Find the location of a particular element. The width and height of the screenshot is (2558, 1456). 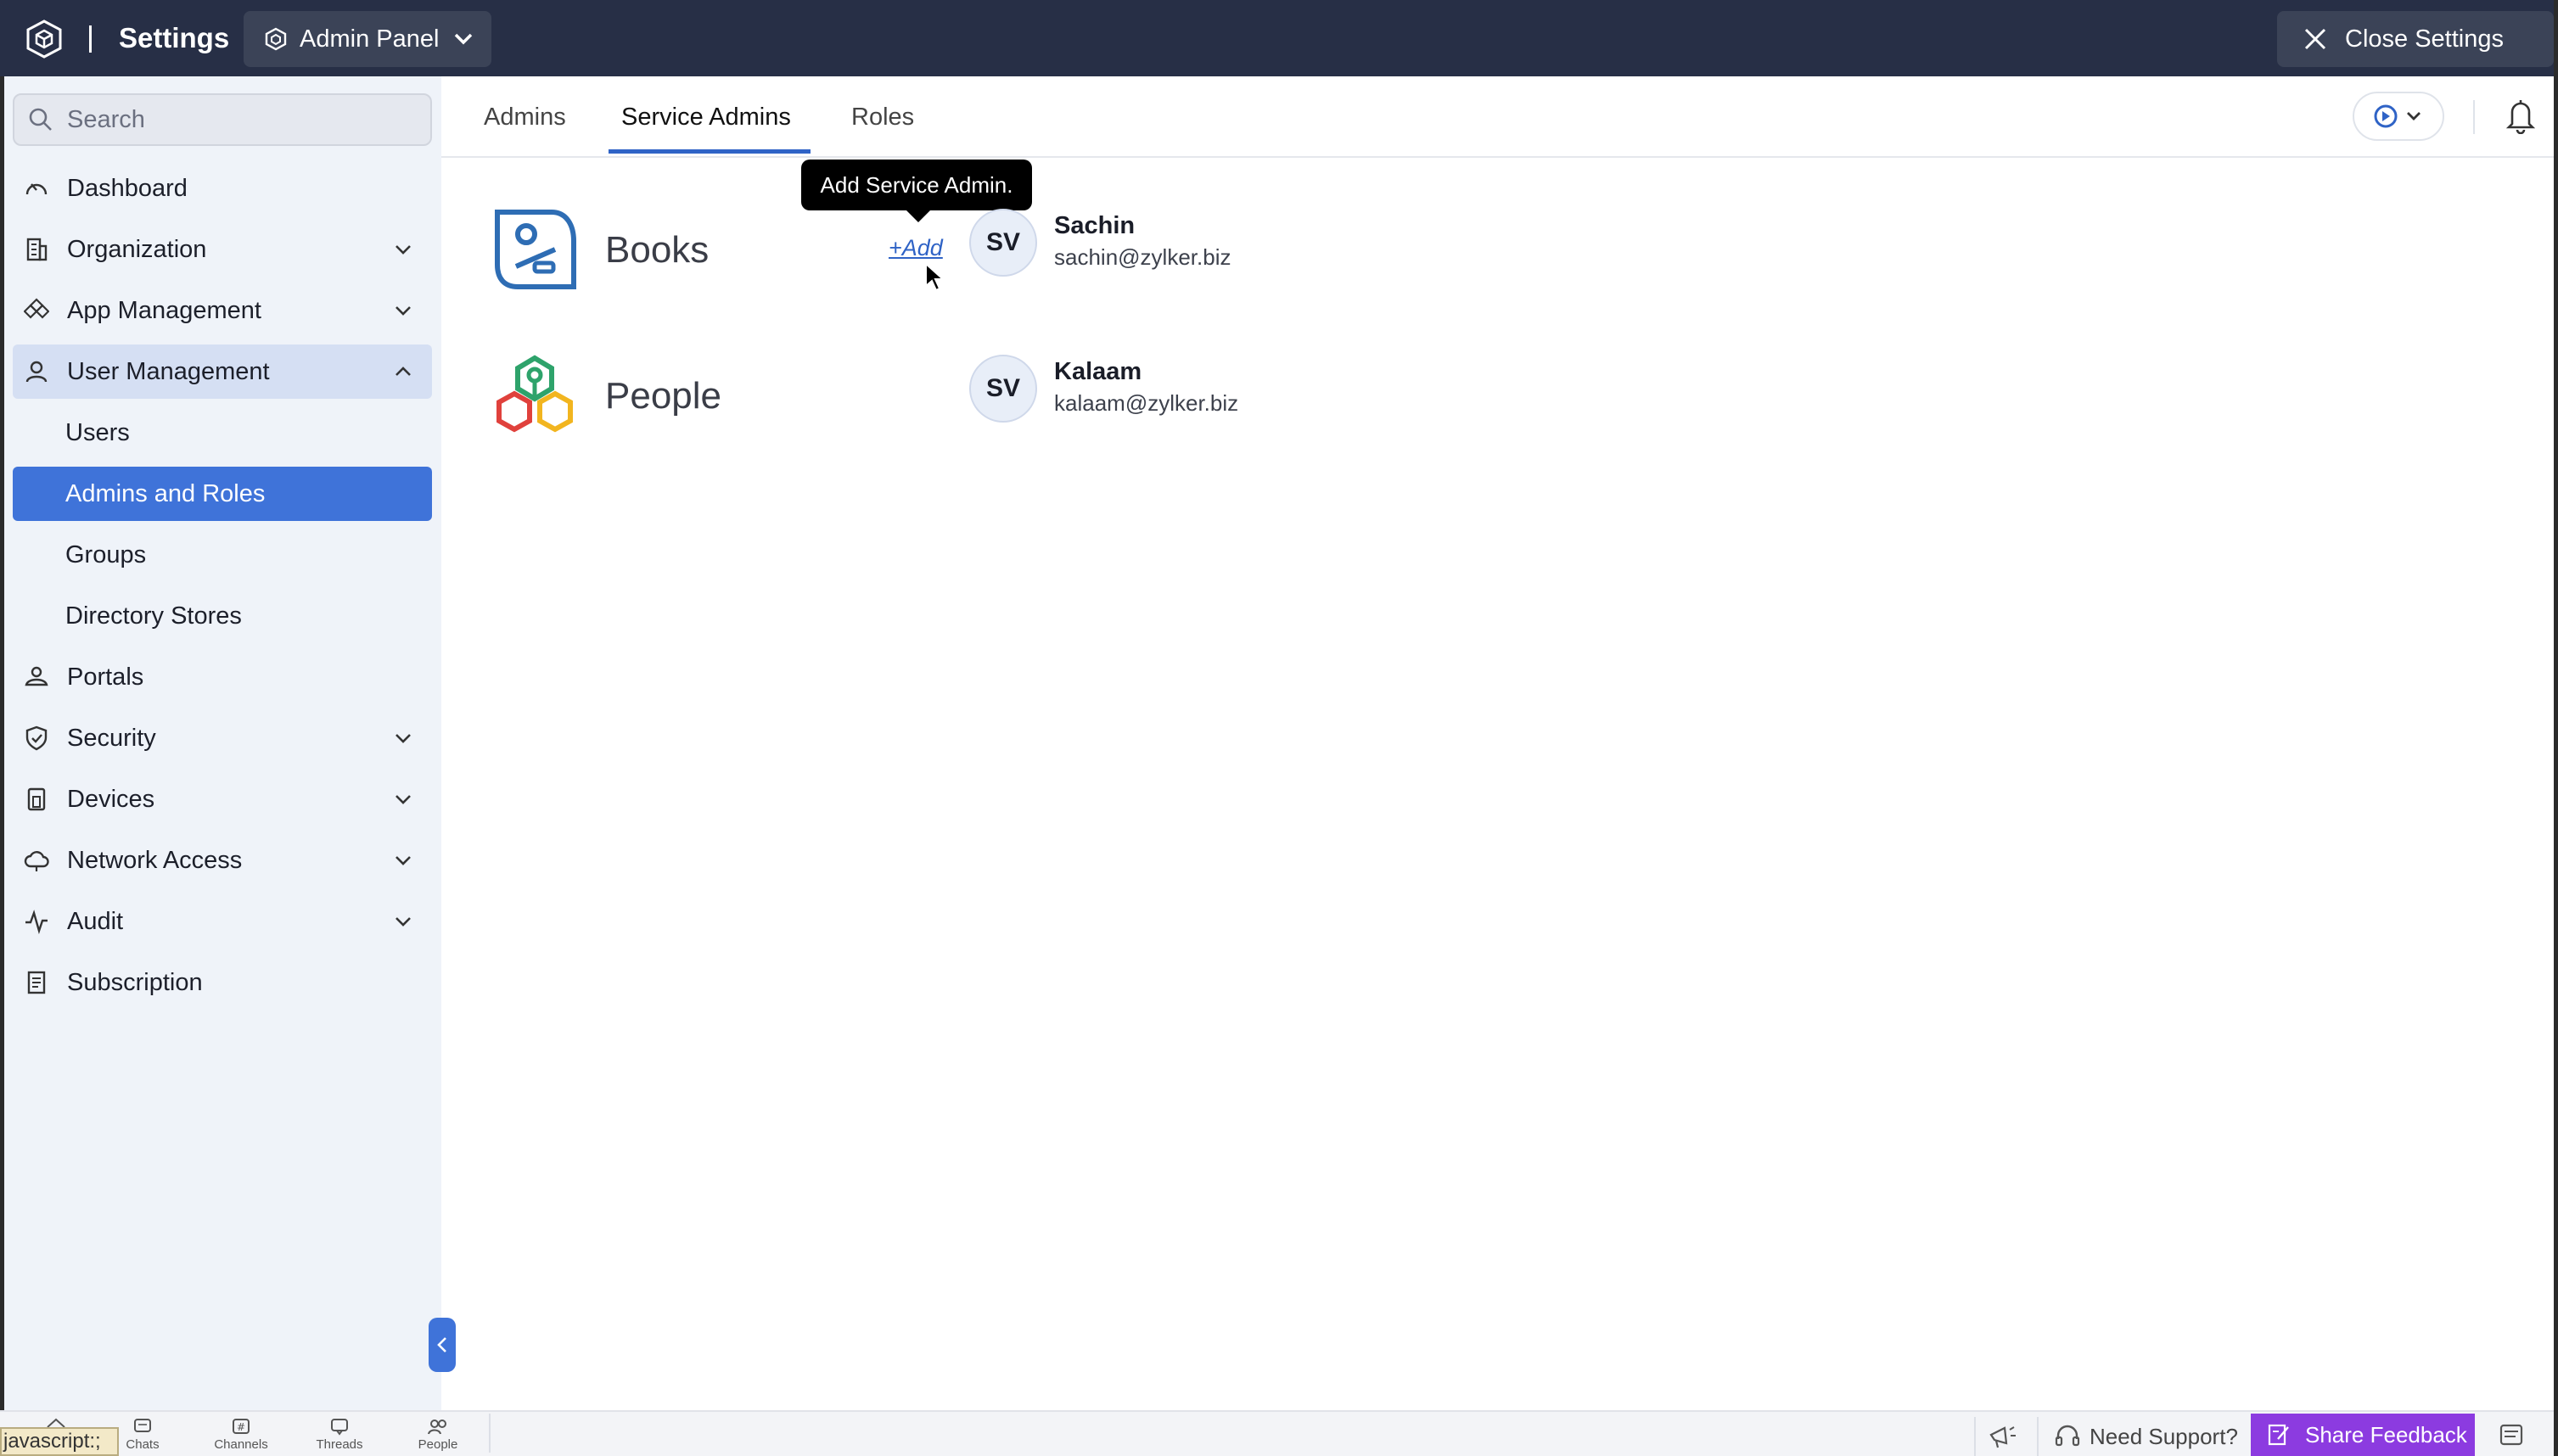

top-bar: Settings Admin Panel Close Settings is located at coordinates (1279, 38).